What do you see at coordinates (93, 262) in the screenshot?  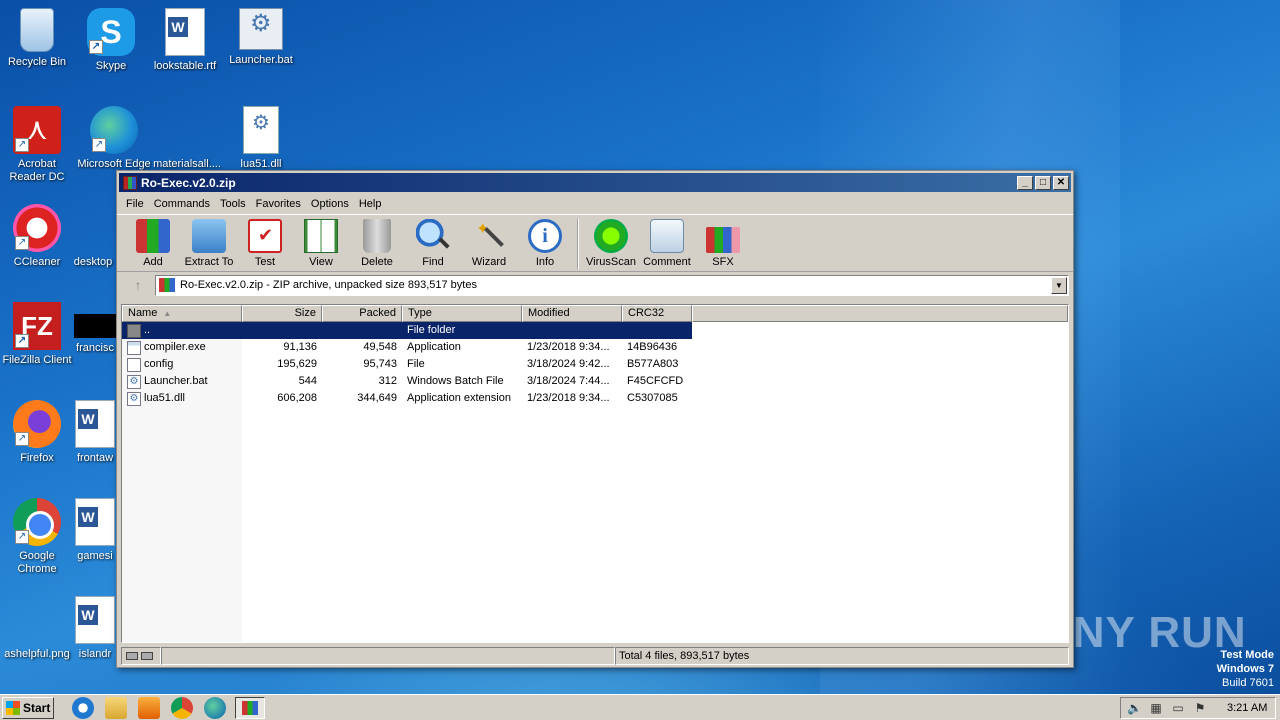 I see `desktop-icon-label: desktop` at bounding box center [93, 262].